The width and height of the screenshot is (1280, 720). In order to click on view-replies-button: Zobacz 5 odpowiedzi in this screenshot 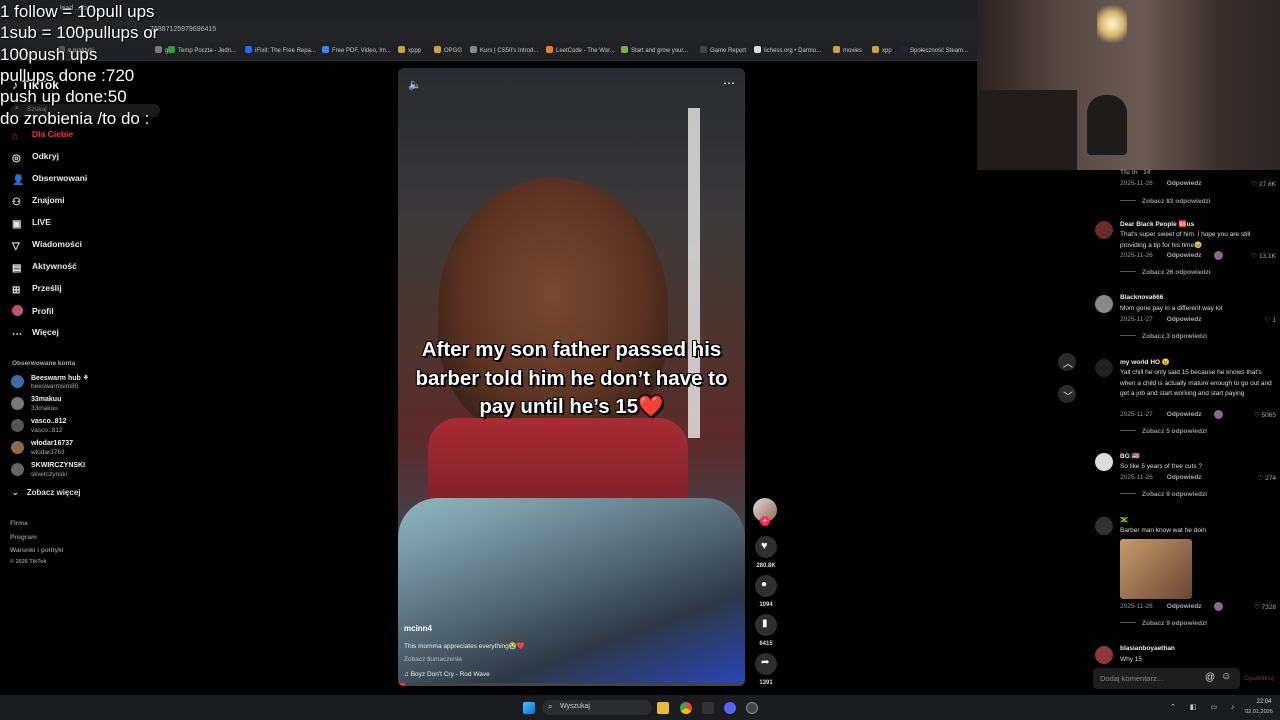, I will do `click(1163, 431)`.